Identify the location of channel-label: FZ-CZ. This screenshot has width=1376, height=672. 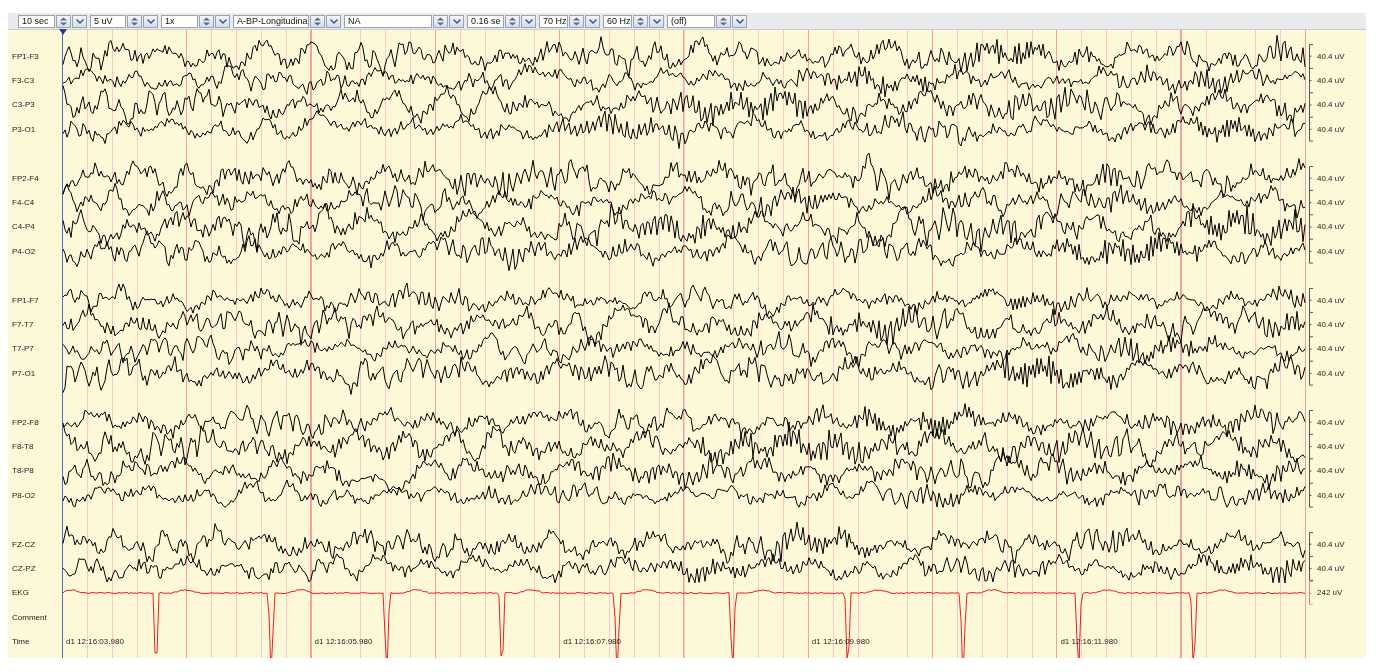
(23, 544).